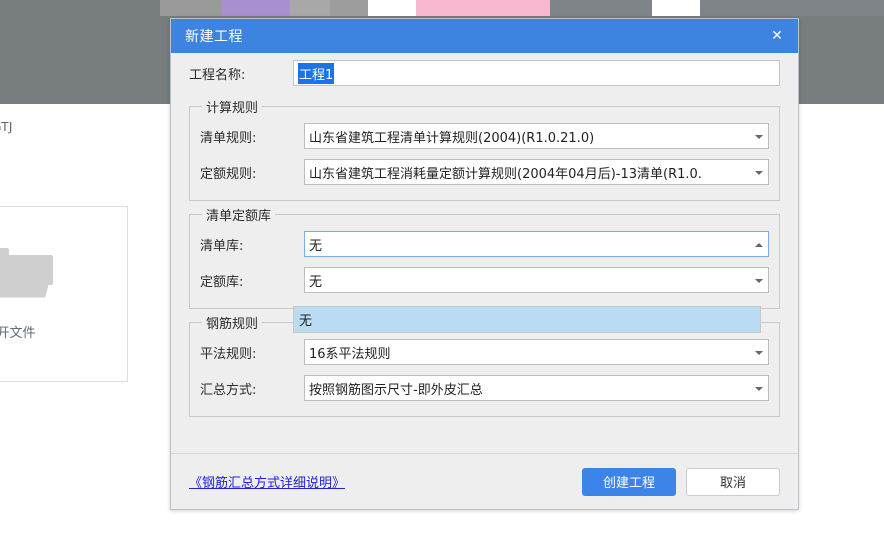 The height and width of the screenshot is (539, 884). What do you see at coordinates (228, 174) in the screenshot?
I see `quota-rule-label: 定额规则:` at bounding box center [228, 174].